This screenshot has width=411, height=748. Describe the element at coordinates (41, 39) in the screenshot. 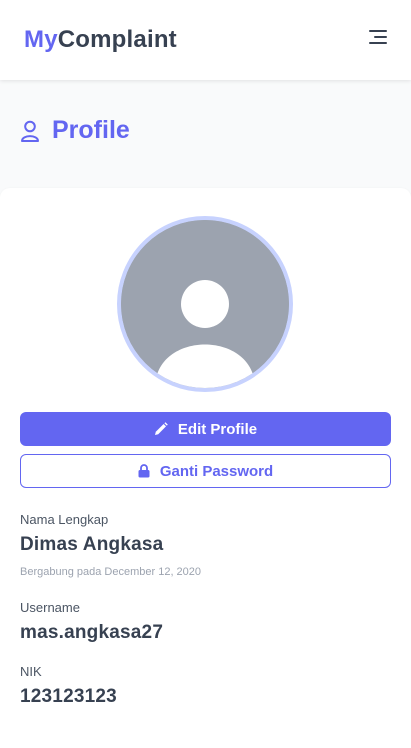

I see `brand-part-my: My` at that location.